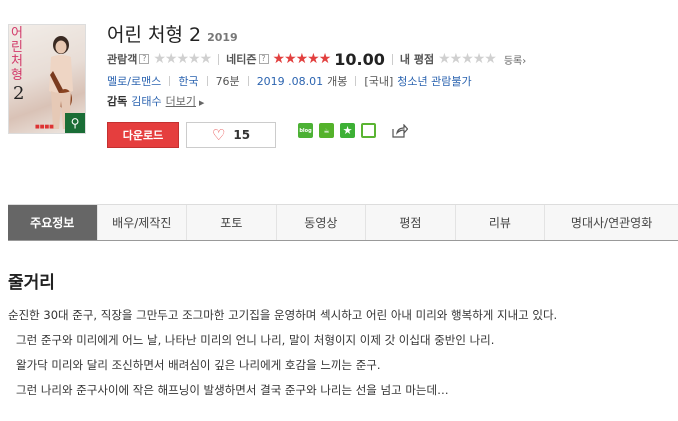 The image size is (678, 421). Describe the element at coordinates (326, 130) in the screenshot. I see `cafe-share-icon: ☕` at that location.